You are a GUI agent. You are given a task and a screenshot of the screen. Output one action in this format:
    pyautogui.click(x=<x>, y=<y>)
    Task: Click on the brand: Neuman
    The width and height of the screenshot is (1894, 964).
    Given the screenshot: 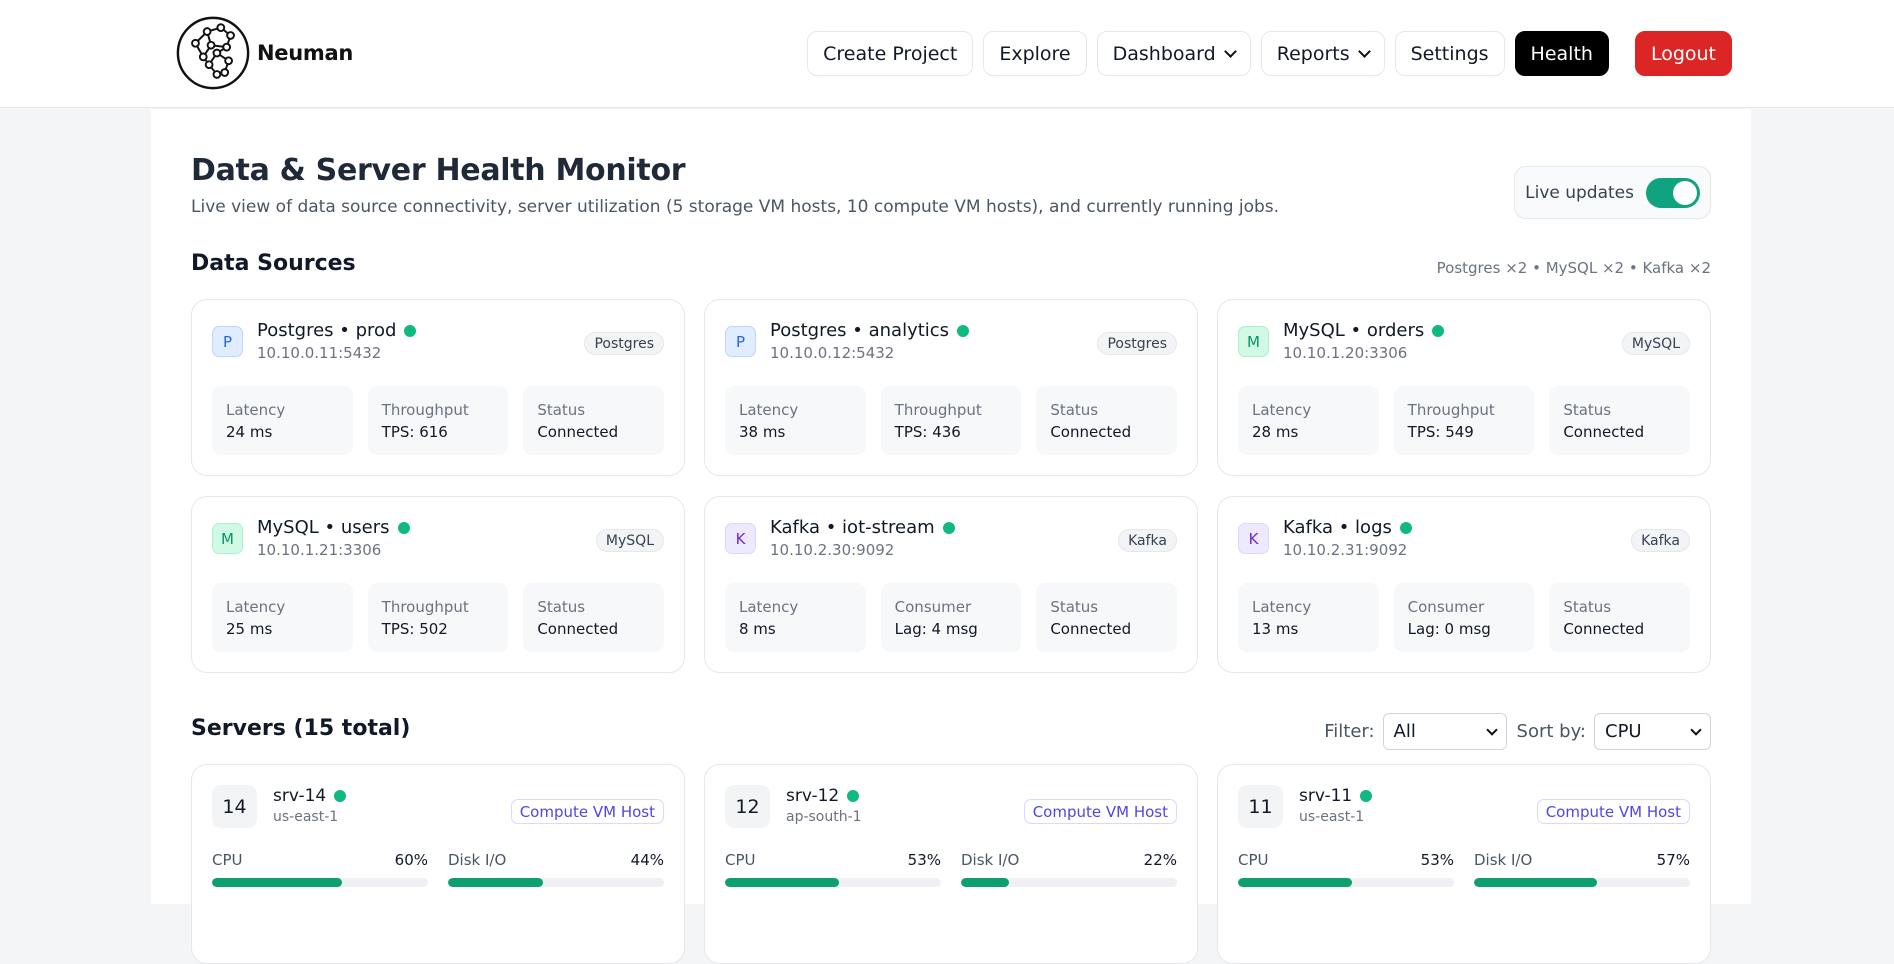 What is the action you would take?
    pyautogui.click(x=263, y=53)
    